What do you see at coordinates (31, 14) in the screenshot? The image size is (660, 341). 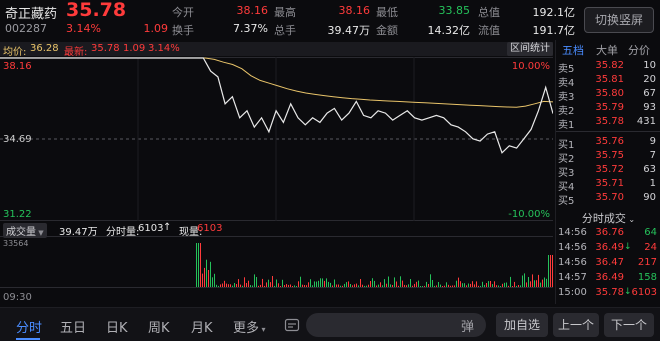 I see `stock-name: 奇正藏药` at bounding box center [31, 14].